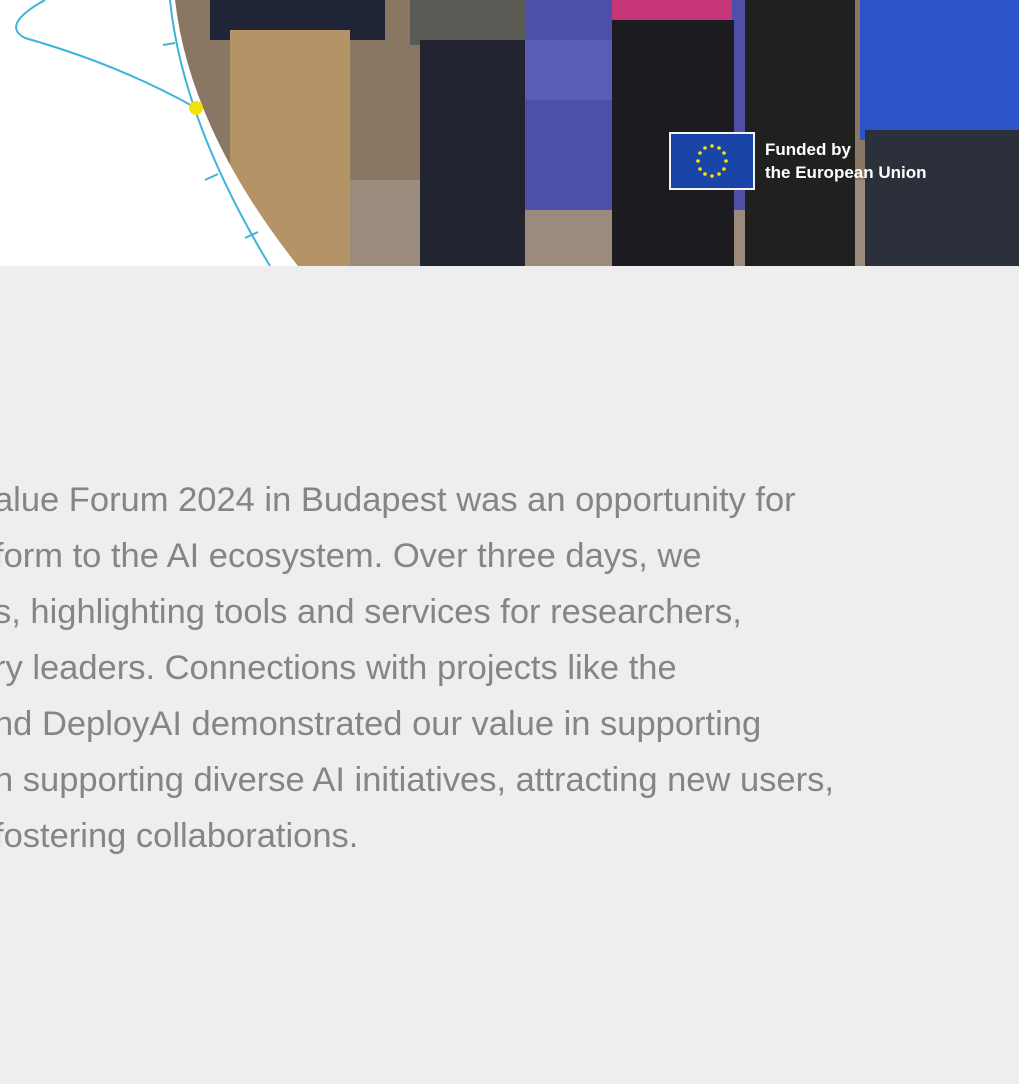  I want to click on eu-flag-icon, so click(712, 161).